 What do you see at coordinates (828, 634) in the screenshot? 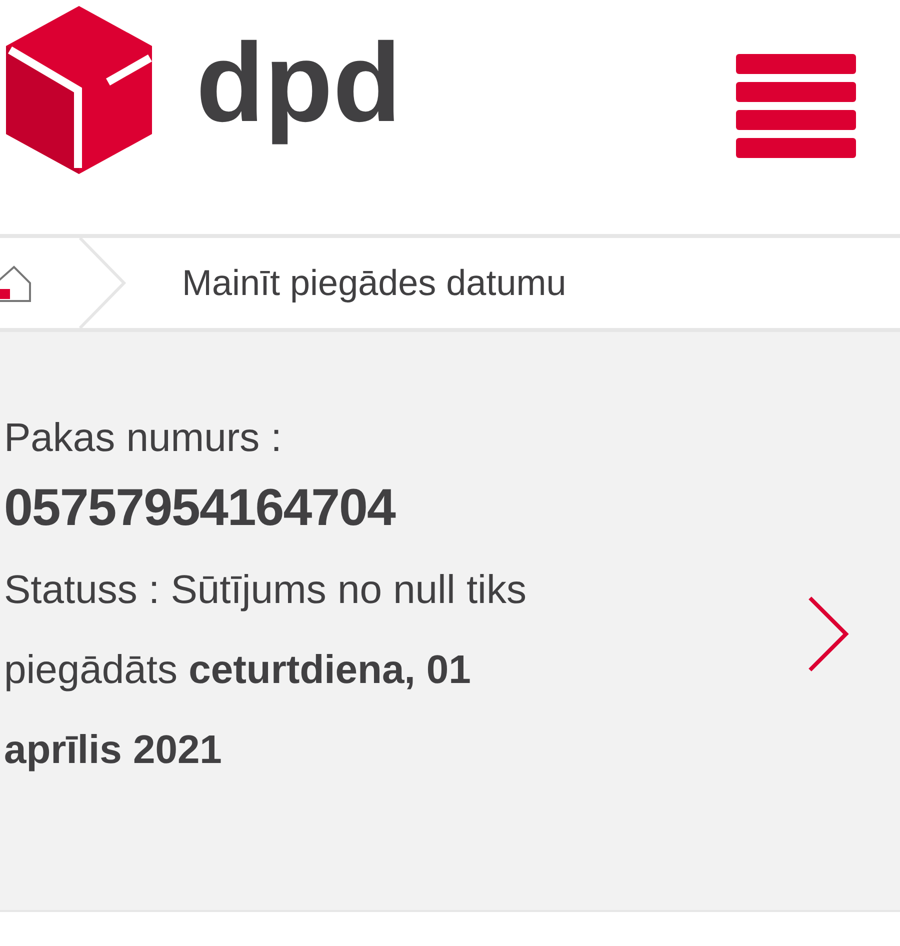
I see `chevron-right-icon` at bounding box center [828, 634].